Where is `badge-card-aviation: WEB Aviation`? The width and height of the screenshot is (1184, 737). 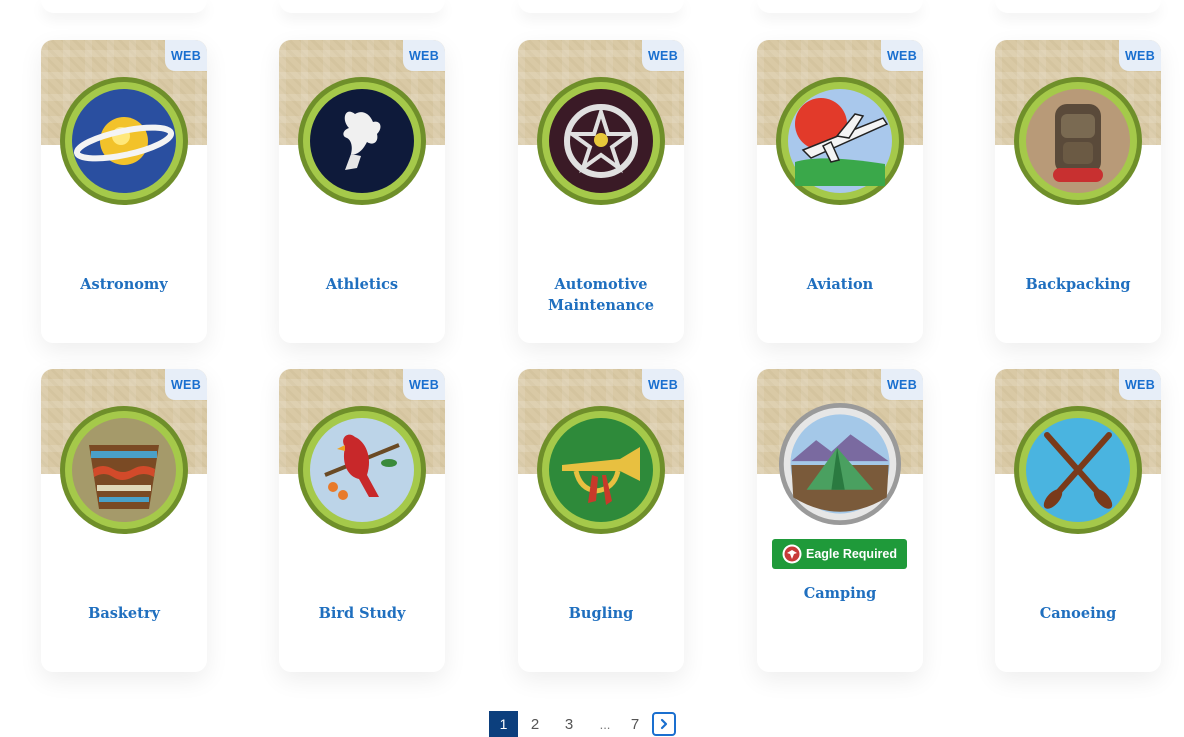 badge-card-aviation: WEB Aviation is located at coordinates (840, 191).